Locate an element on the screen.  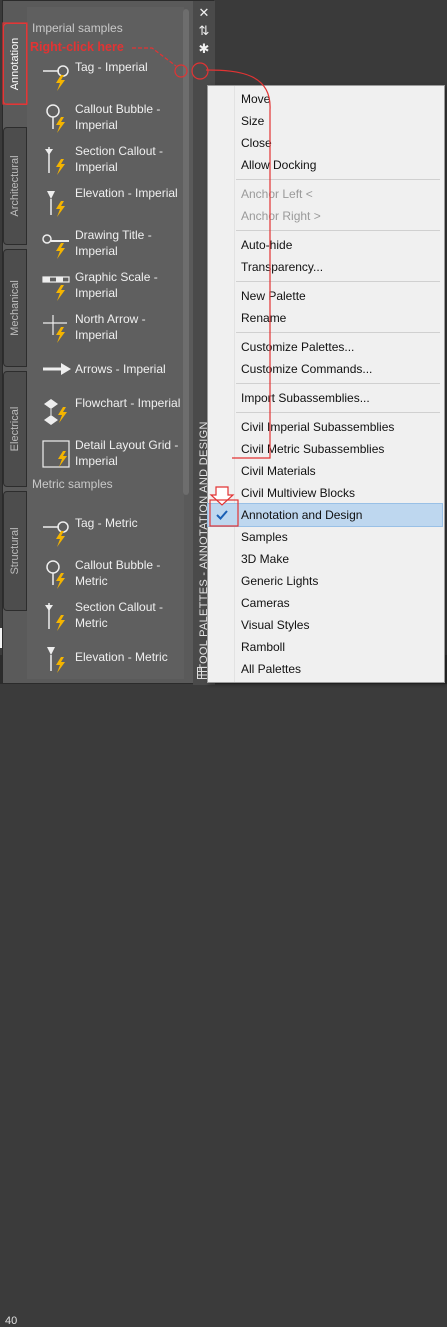
menu-item-civil-multiview-blocks: Civil Multiview Blocks is located at coordinates (325, 493).